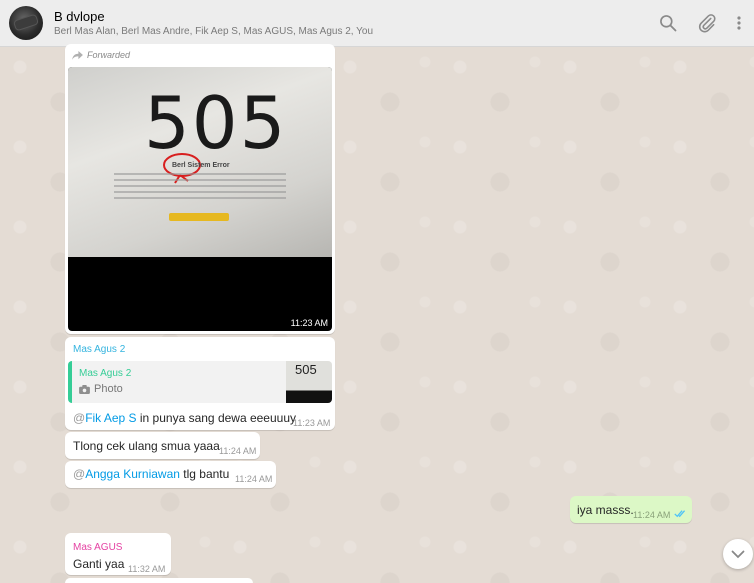 Image resolution: width=754 pixels, height=583 pixels. What do you see at coordinates (147, 569) in the screenshot?
I see `message-time: 11:32 AM` at bounding box center [147, 569].